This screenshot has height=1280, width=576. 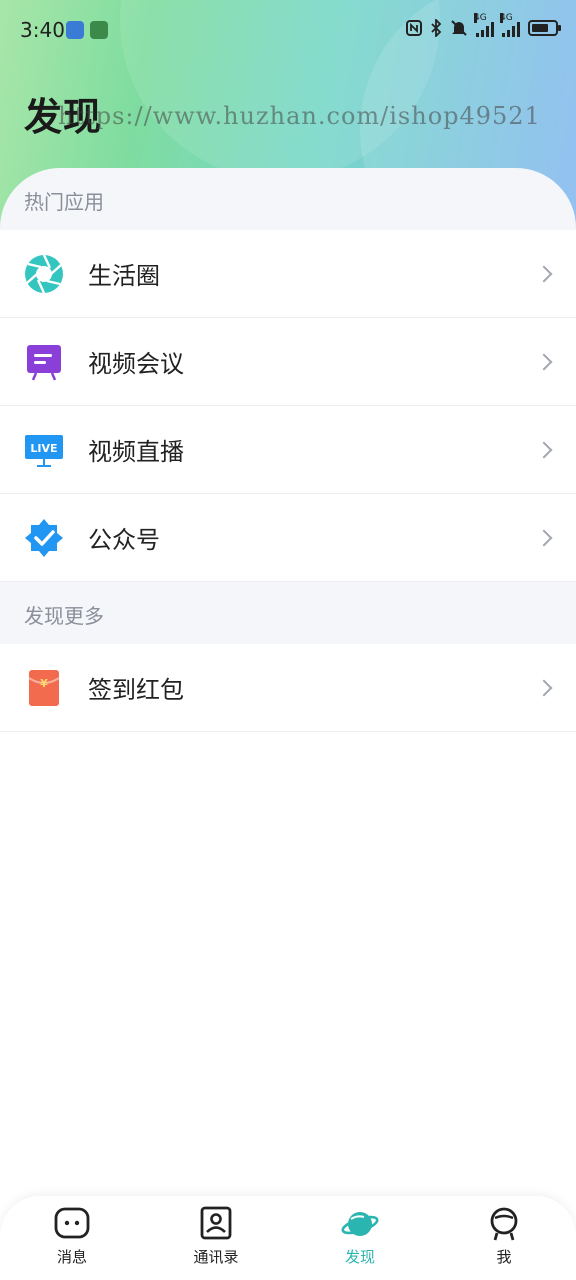 I want to click on status-time: 3:40, so click(x=42, y=30).